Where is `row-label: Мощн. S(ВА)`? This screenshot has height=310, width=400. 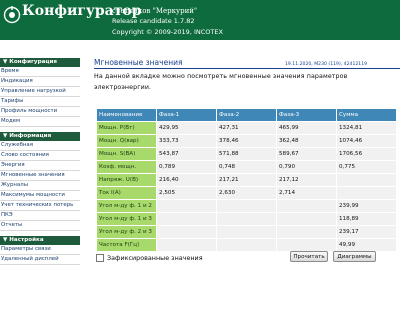
row-label: Мощн. S(ВА) is located at coordinates (126, 154).